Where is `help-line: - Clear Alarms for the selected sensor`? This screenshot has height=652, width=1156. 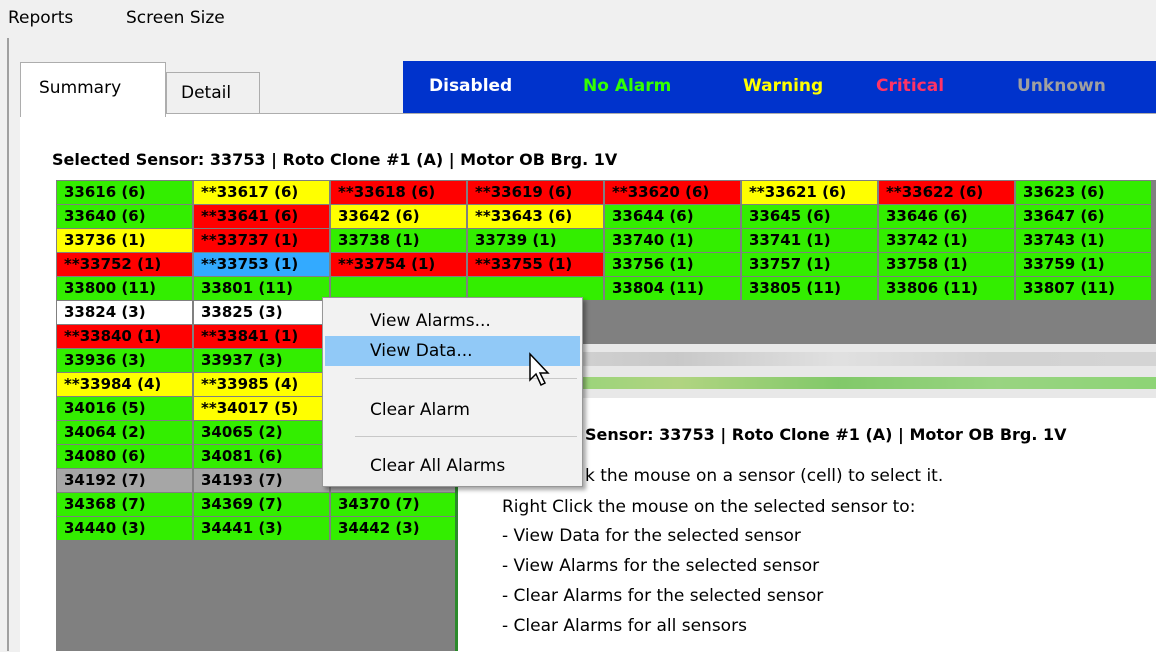 help-line: - Clear Alarms for the selected sensor is located at coordinates (663, 596).